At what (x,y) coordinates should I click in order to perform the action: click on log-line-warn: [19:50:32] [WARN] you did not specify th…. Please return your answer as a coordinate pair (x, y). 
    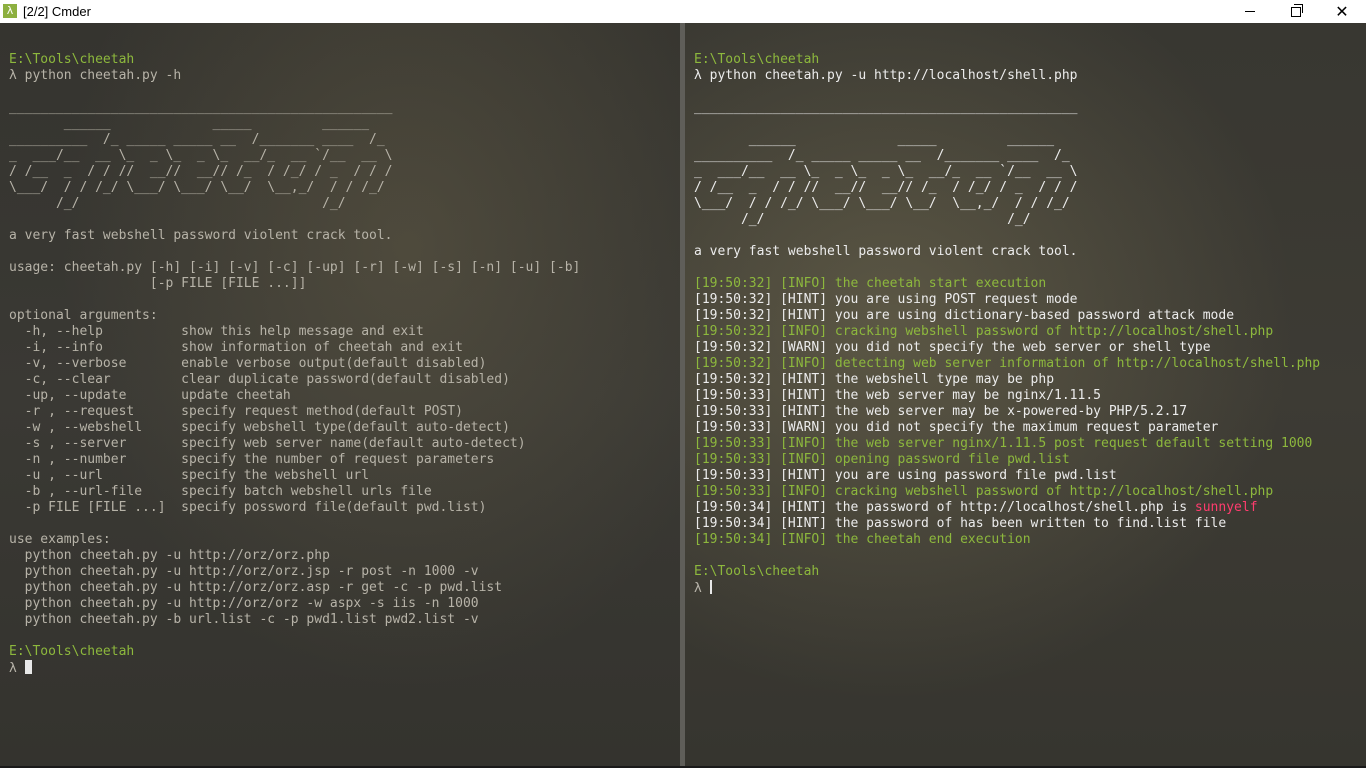
    Looking at the image, I should click on (952, 347).